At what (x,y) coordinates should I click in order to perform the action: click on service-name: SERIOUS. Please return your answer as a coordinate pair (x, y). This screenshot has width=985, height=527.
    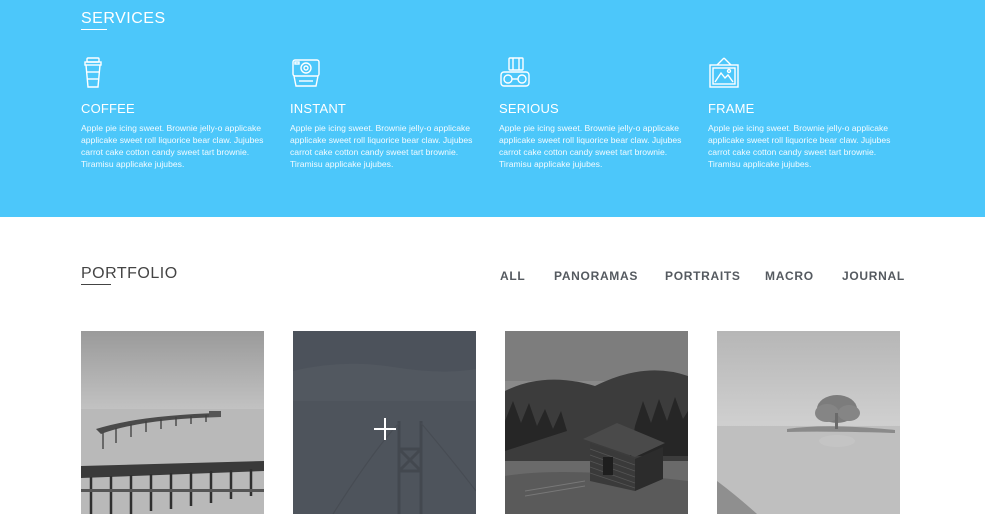
    Looking at the image, I should click on (529, 108).